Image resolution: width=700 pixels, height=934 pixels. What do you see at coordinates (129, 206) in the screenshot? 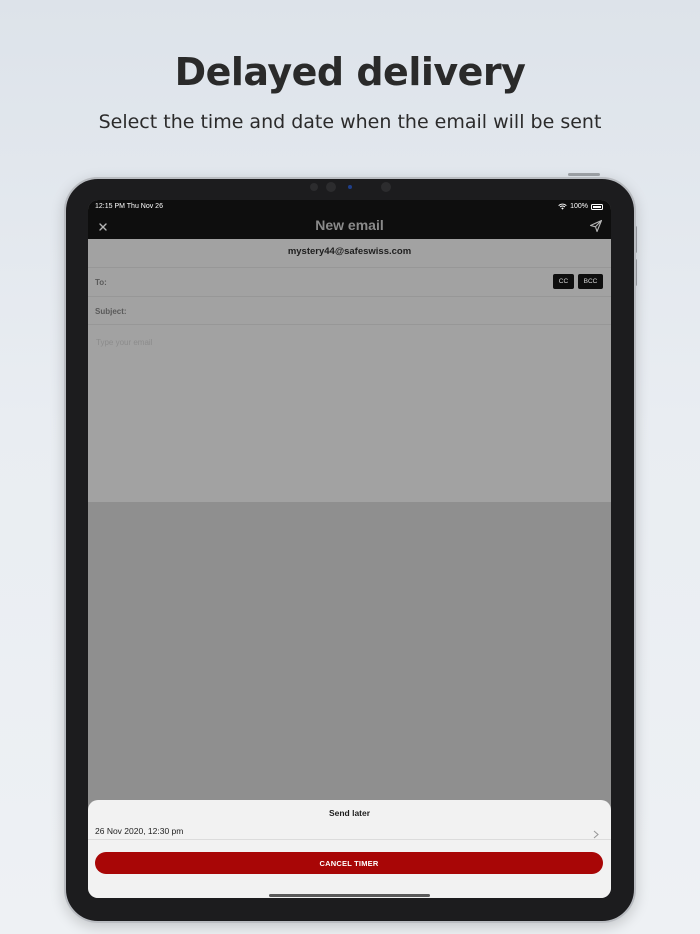
I see `status-time: 12:15 PM Thu Nov 26` at bounding box center [129, 206].